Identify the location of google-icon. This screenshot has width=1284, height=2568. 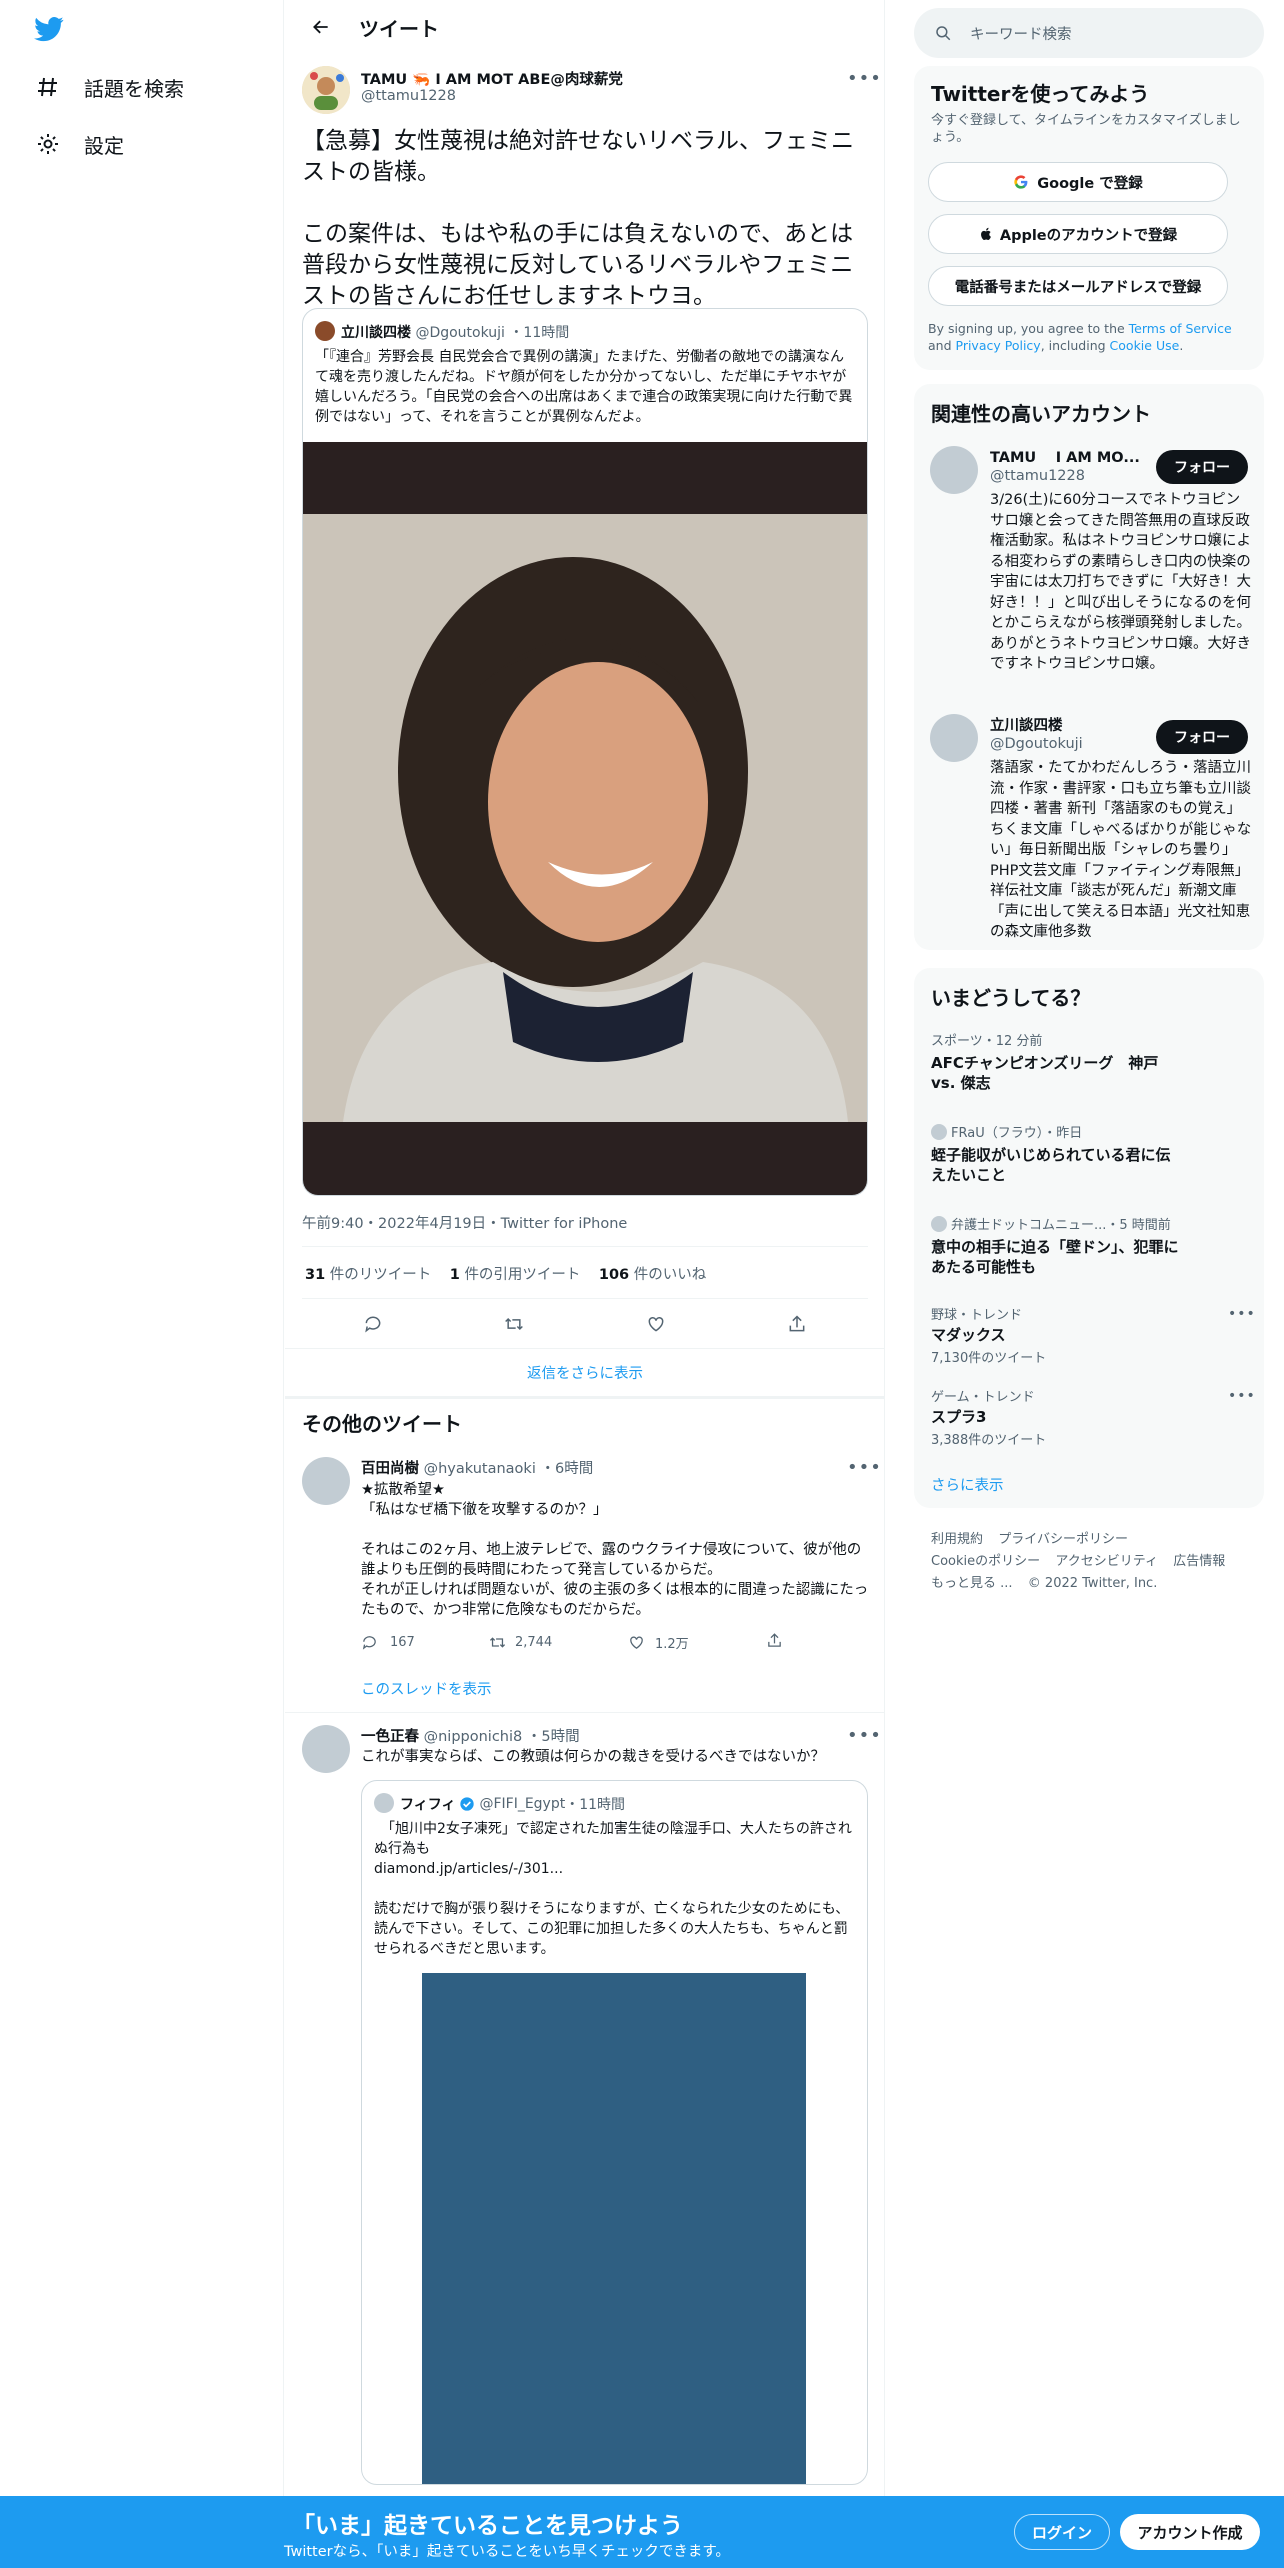
(1021, 182).